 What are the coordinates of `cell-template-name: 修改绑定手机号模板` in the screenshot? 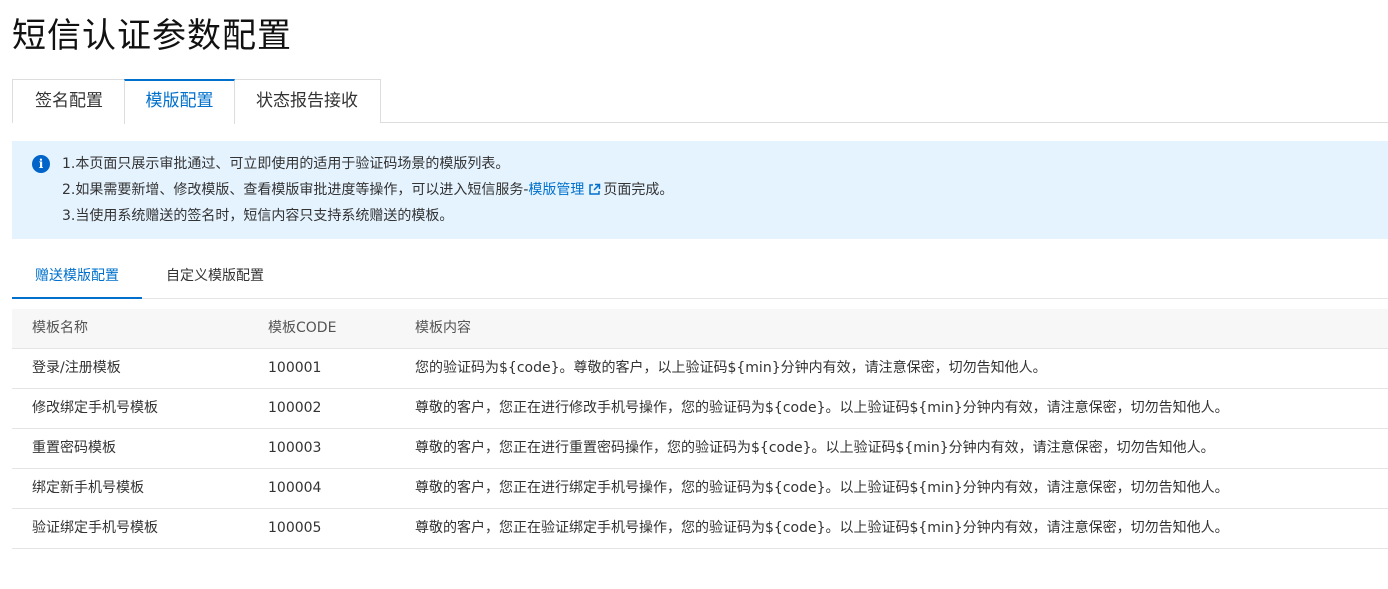 It's located at (95, 408).